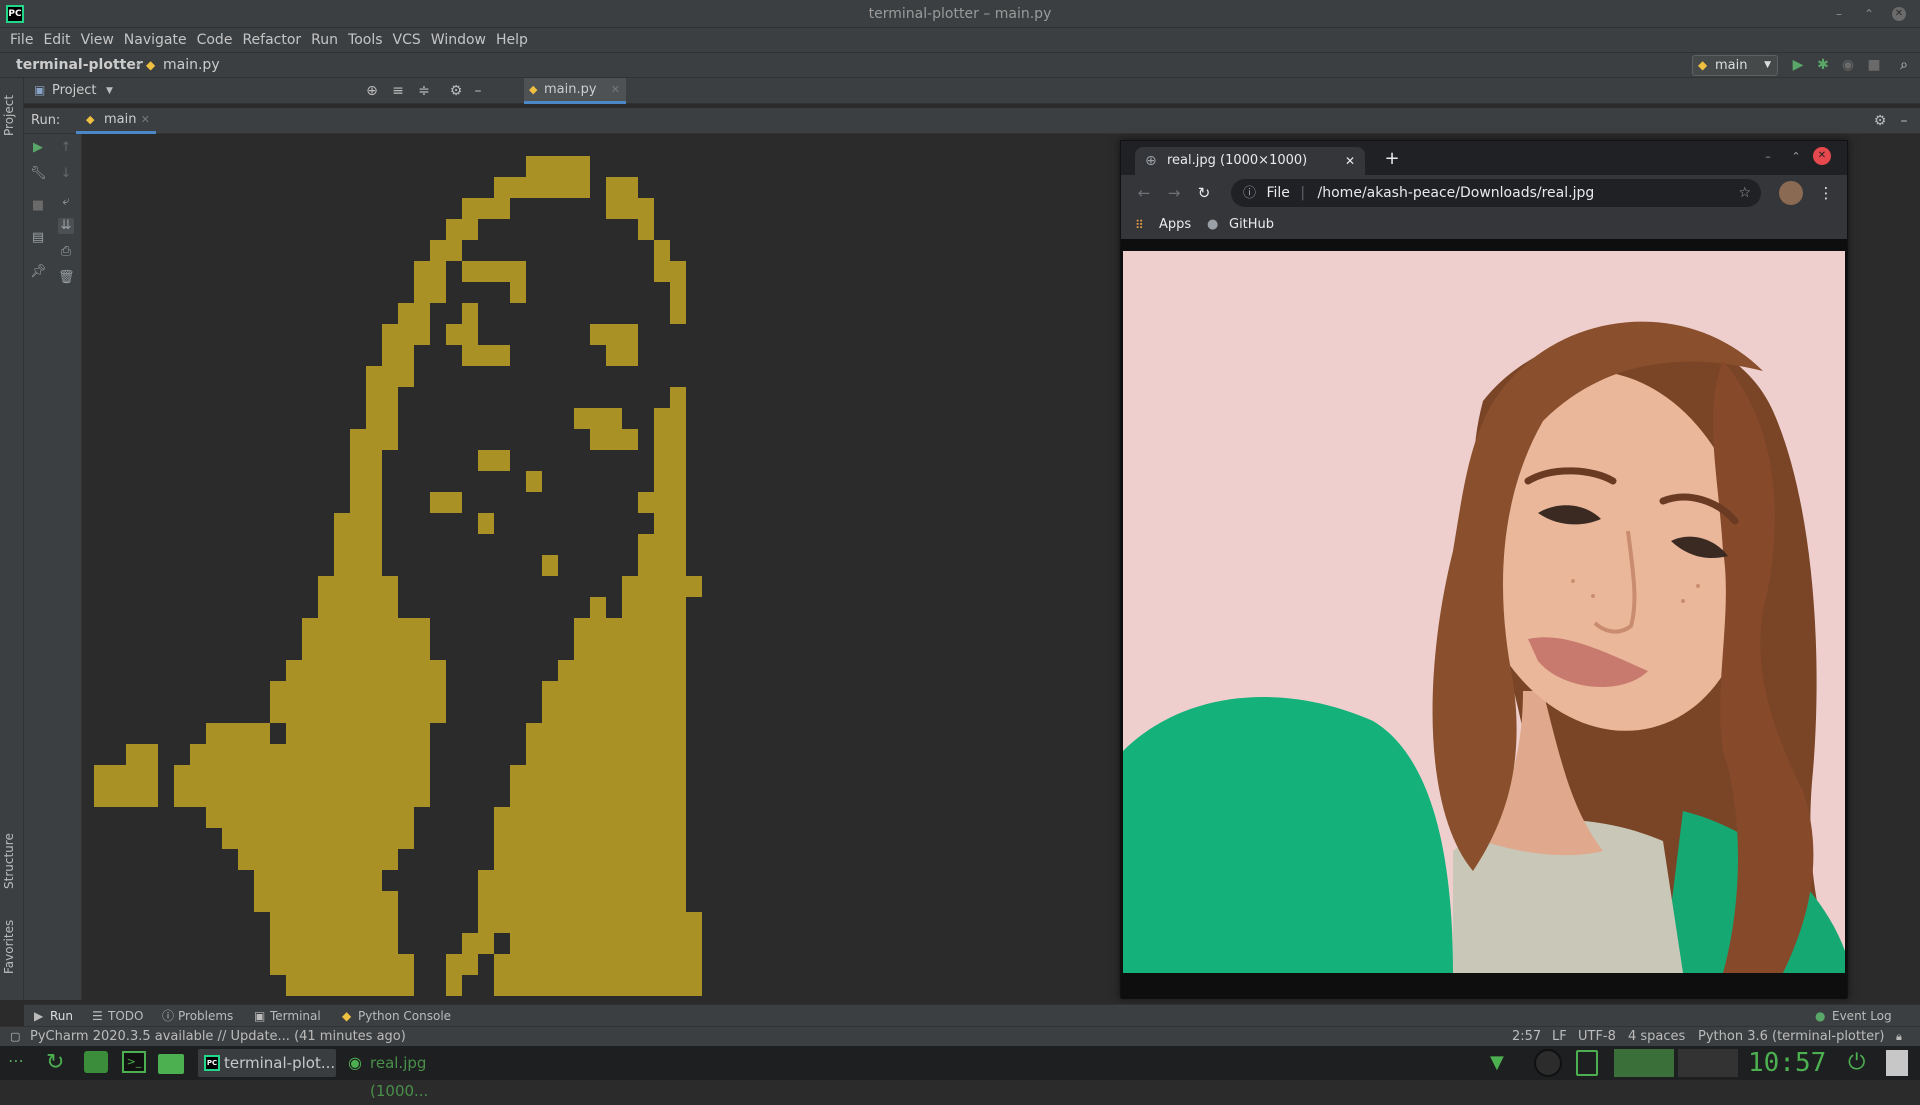  What do you see at coordinates (1791, 193) in the screenshot?
I see `profile-avatar` at bounding box center [1791, 193].